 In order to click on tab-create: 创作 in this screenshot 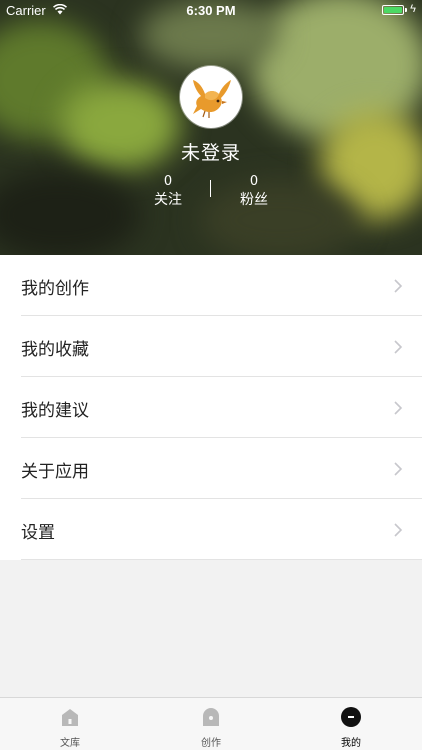, I will do `click(211, 724)`.